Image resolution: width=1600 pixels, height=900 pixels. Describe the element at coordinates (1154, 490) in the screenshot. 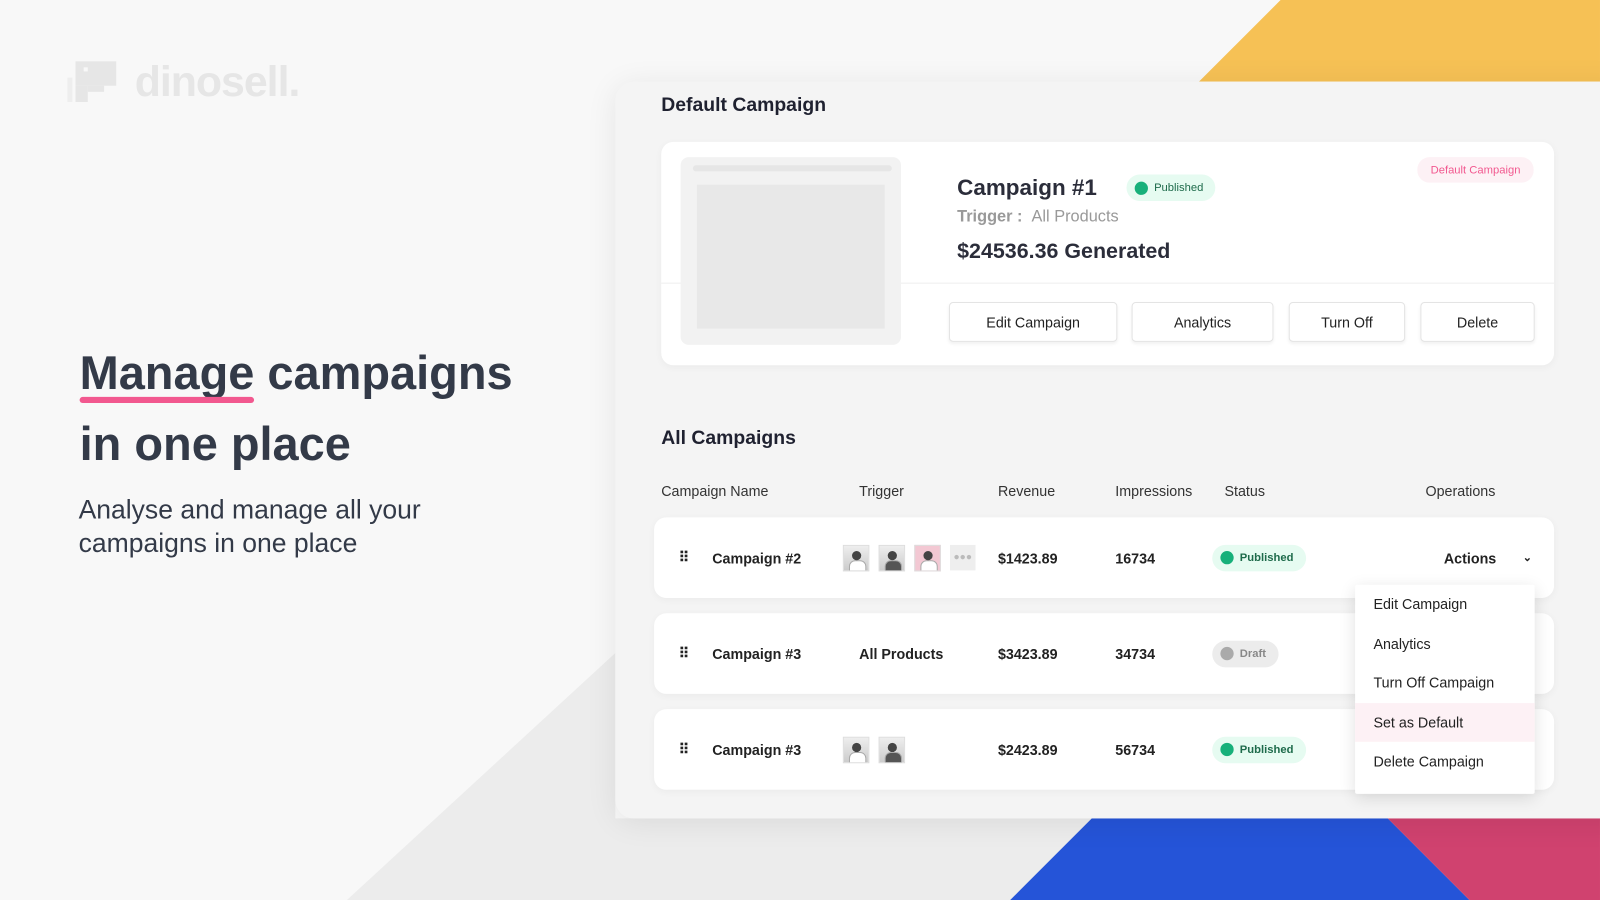

I see `col-impressions: Impressions` at that location.